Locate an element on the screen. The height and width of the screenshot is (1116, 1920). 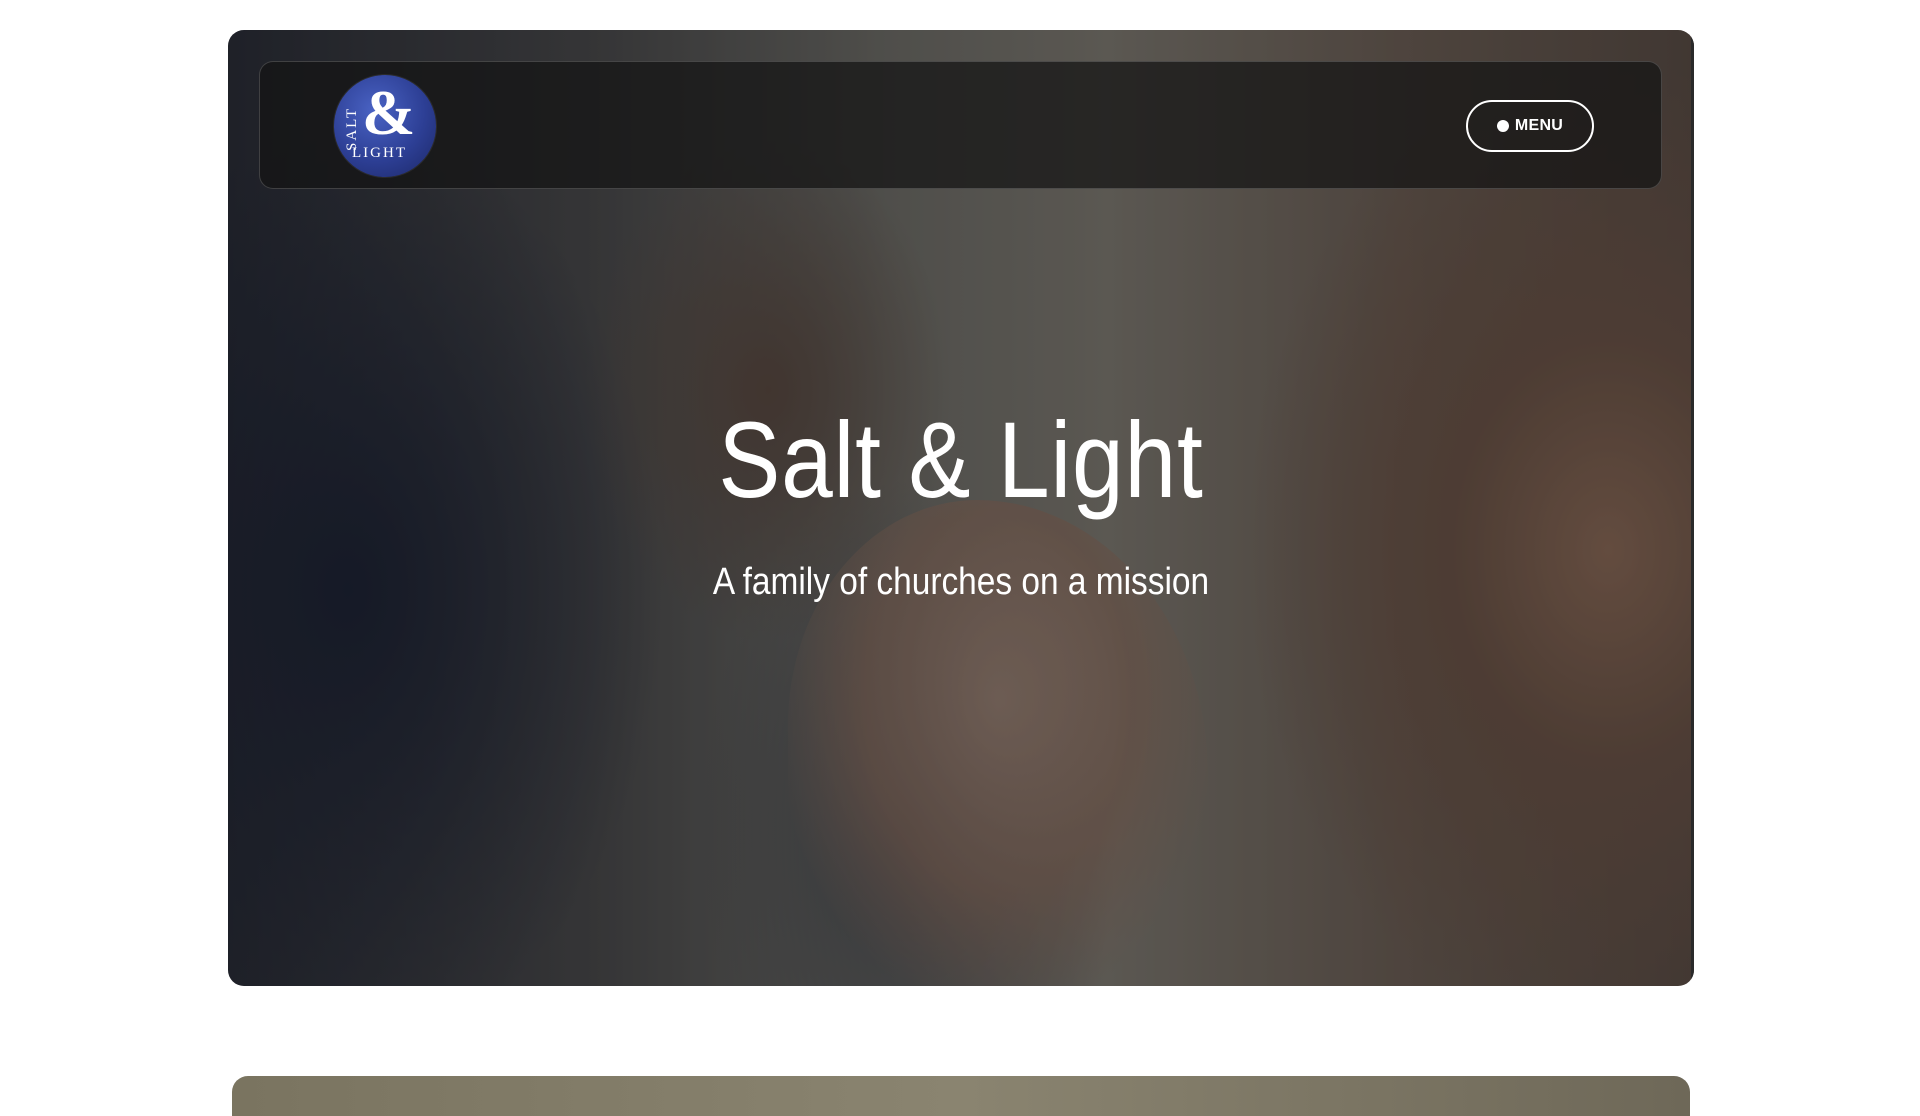
logo-salt-text: SALT is located at coordinates (352, 128).